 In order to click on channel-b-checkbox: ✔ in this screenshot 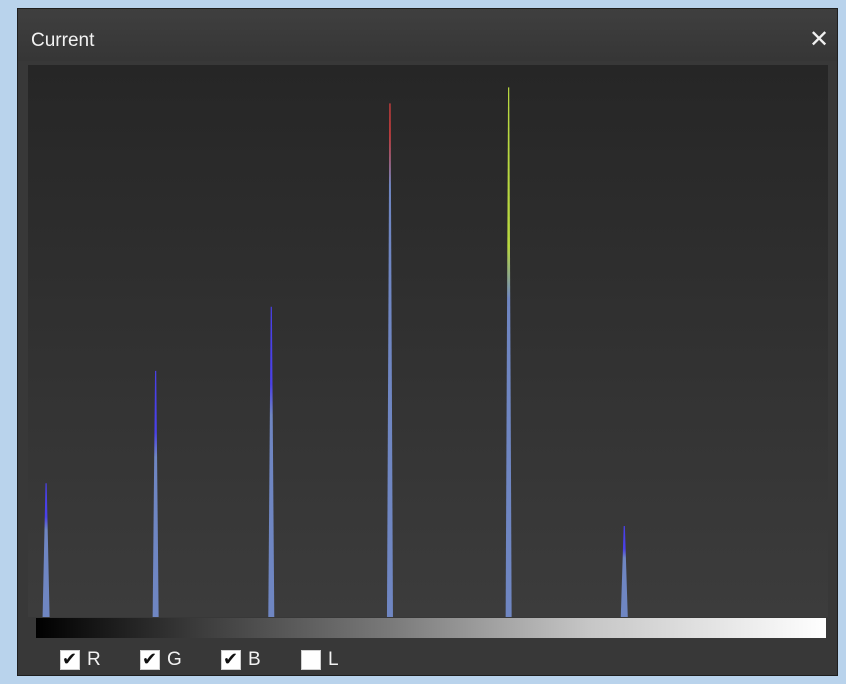, I will do `click(231, 659)`.